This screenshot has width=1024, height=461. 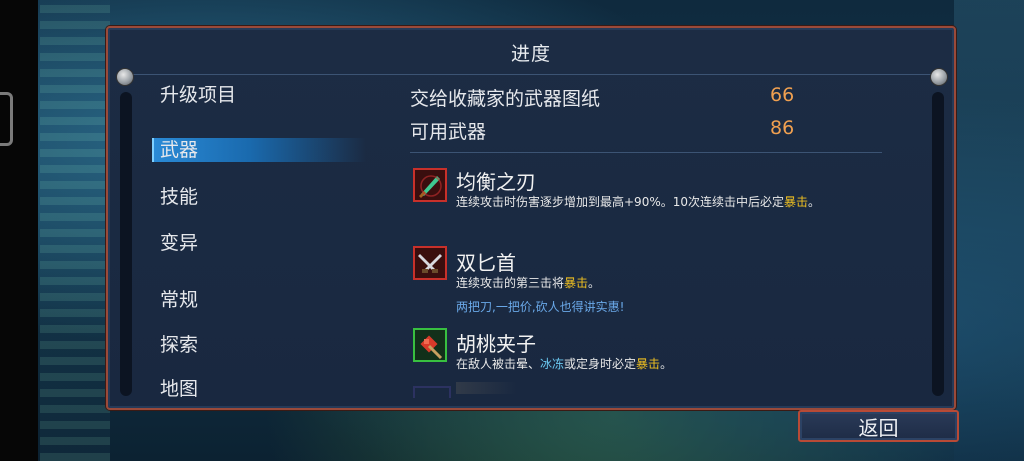 What do you see at coordinates (259, 150) in the screenshot?
I see `sidebar-item-weapons: 武器` at bounding box center [259, 150].